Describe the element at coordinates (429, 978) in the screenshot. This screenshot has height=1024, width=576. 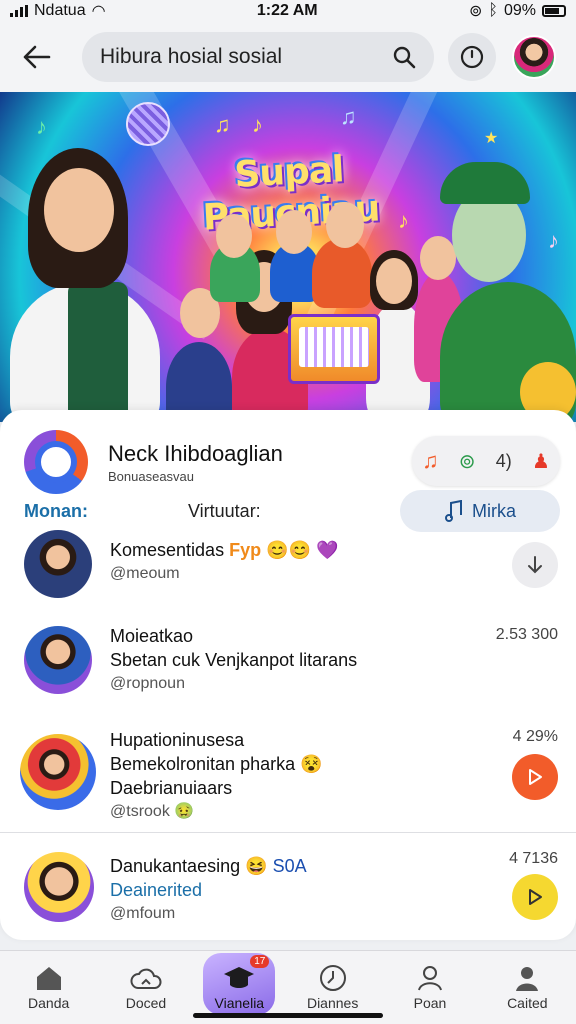
I see `person-outline-icon` at that location.